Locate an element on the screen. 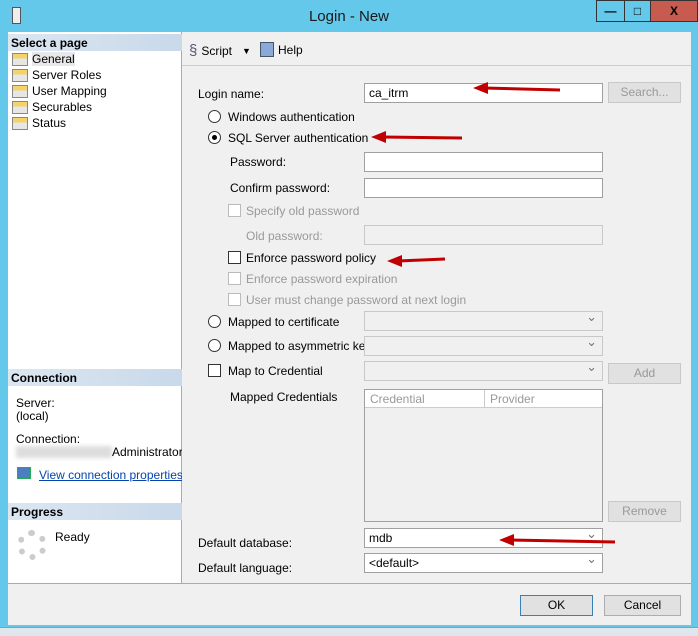  cancel-button: Cancel is located at coordinates (642, 605).